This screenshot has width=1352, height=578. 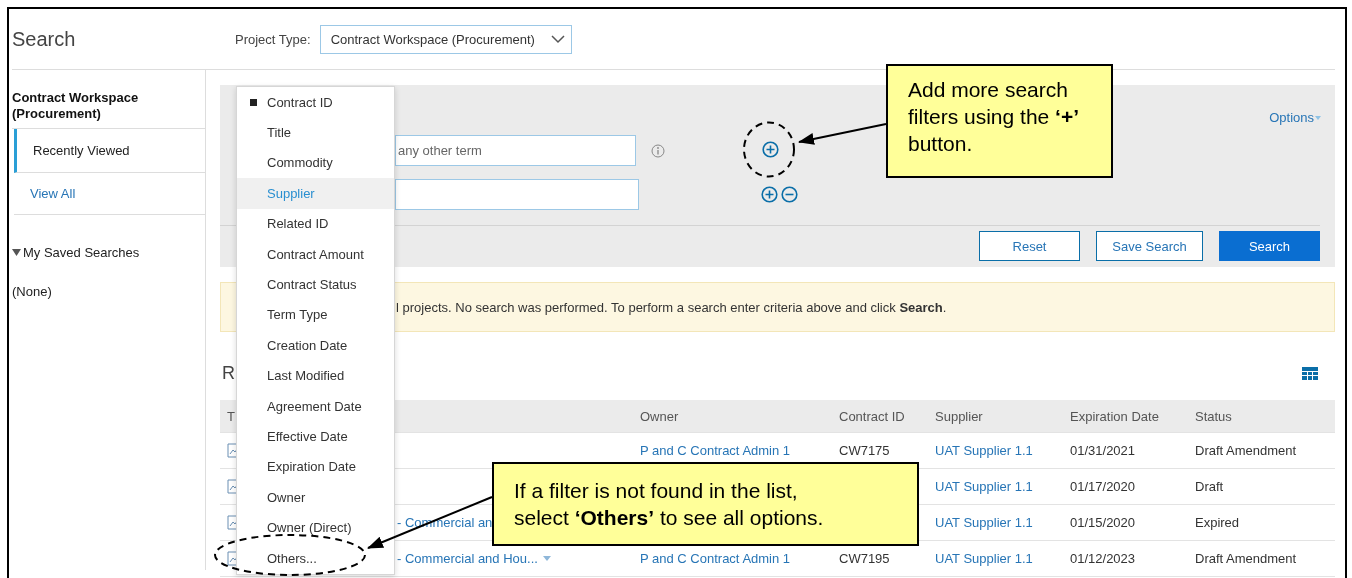 What do you see at coordinates (1103, 522) in the screenshot?
I see `table-cell: 01/15/2020` at bounding box center [1103, 522].